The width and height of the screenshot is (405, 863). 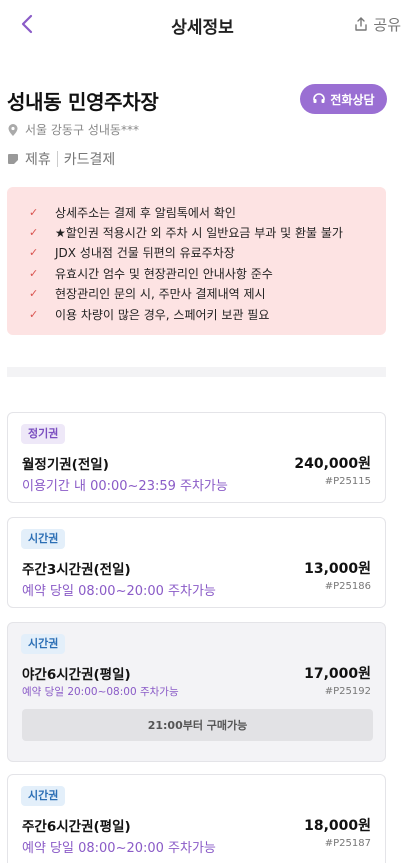 What do you see at coordinates (61, 159) in the screenshot?
I see `feature-tags: 제휴 카드결제` at bounding box center [61, 159].